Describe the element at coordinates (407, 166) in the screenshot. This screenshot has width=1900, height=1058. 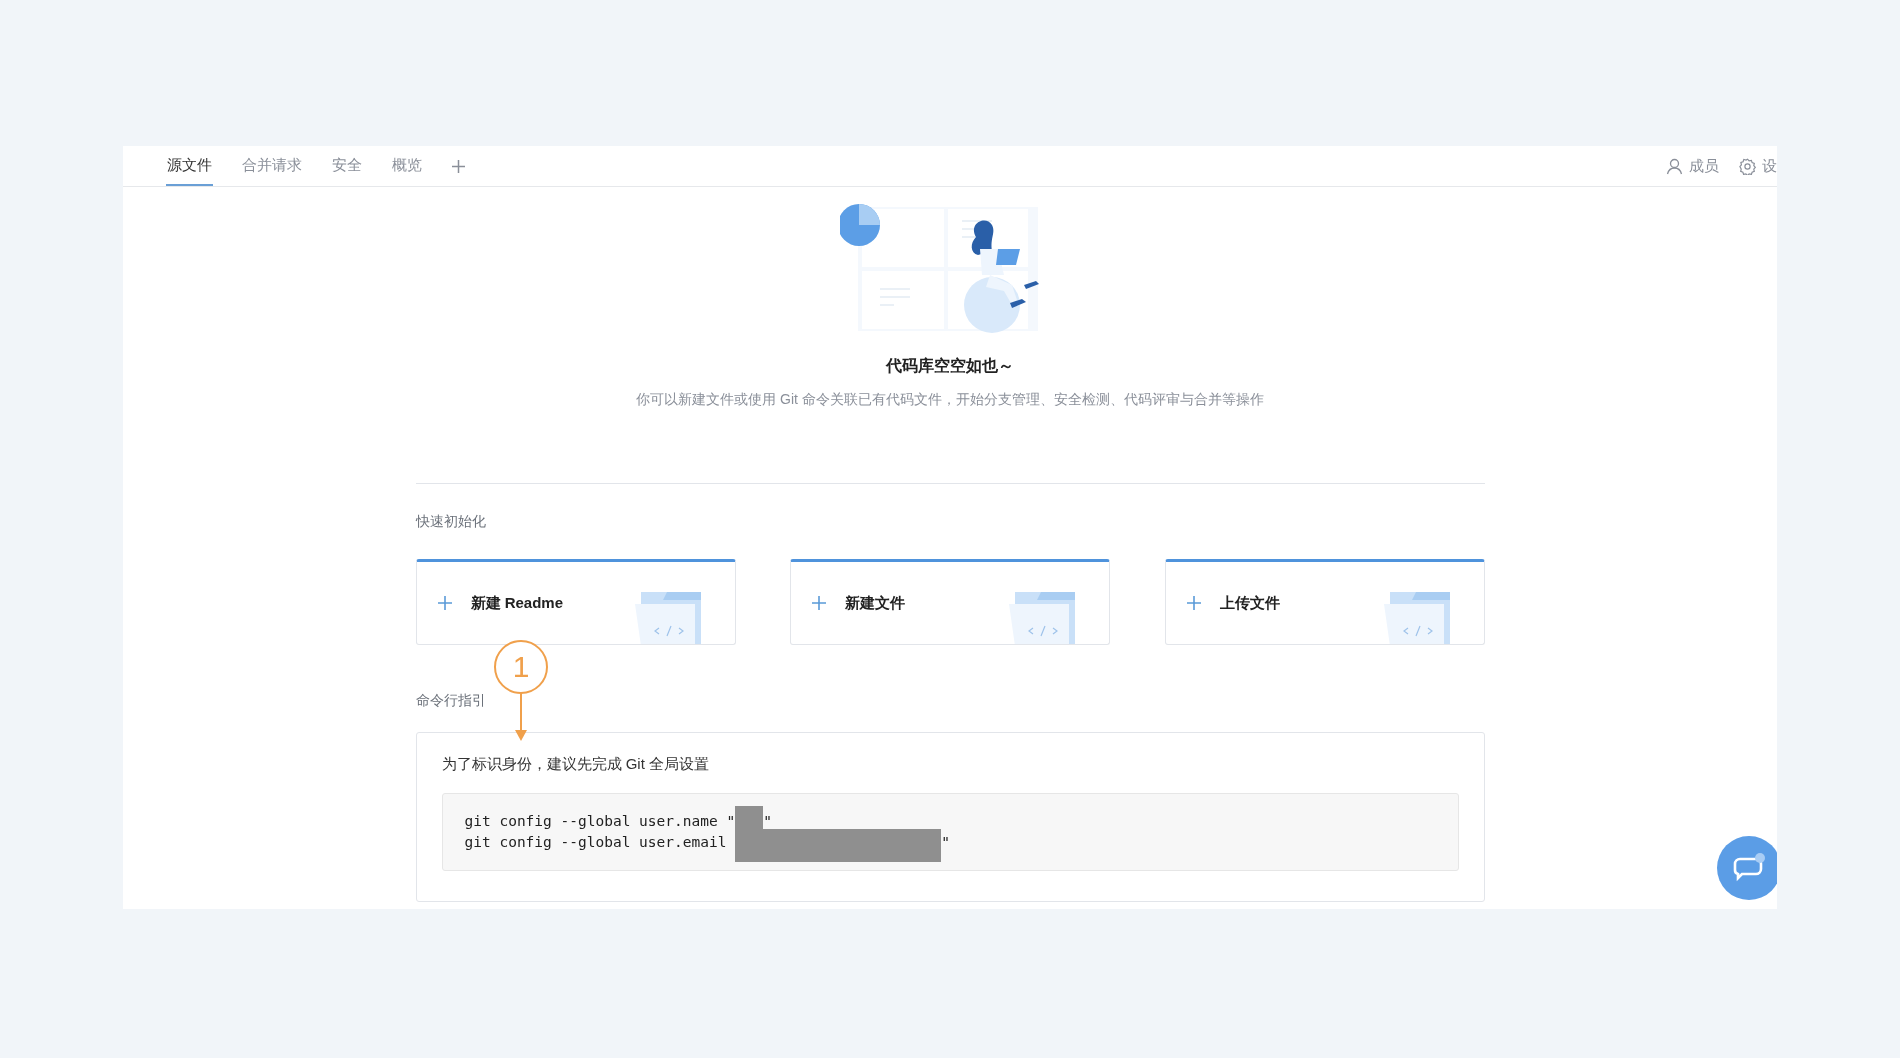
I see `tab: 概览` at that location.